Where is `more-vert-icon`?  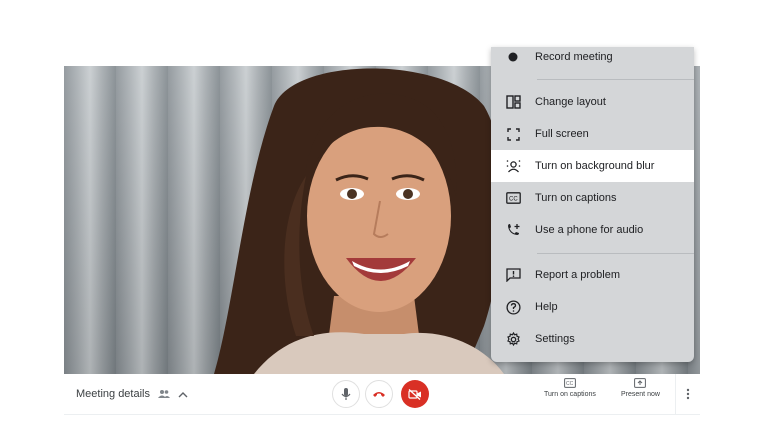
more-vert-icon is located at coordinates (688, 394).